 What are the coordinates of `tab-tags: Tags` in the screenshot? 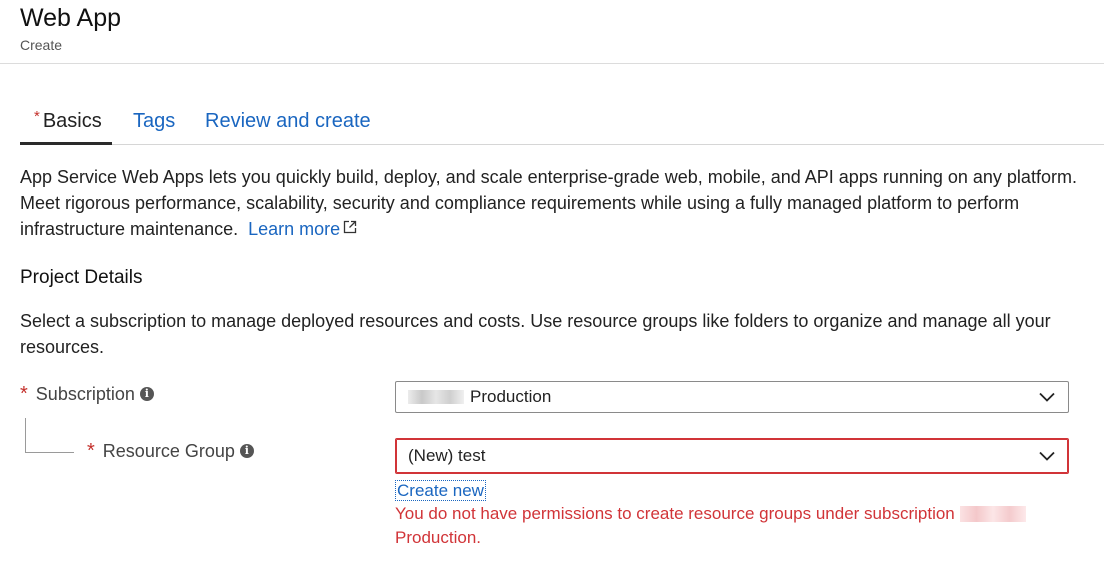 It's located at (154, 121).